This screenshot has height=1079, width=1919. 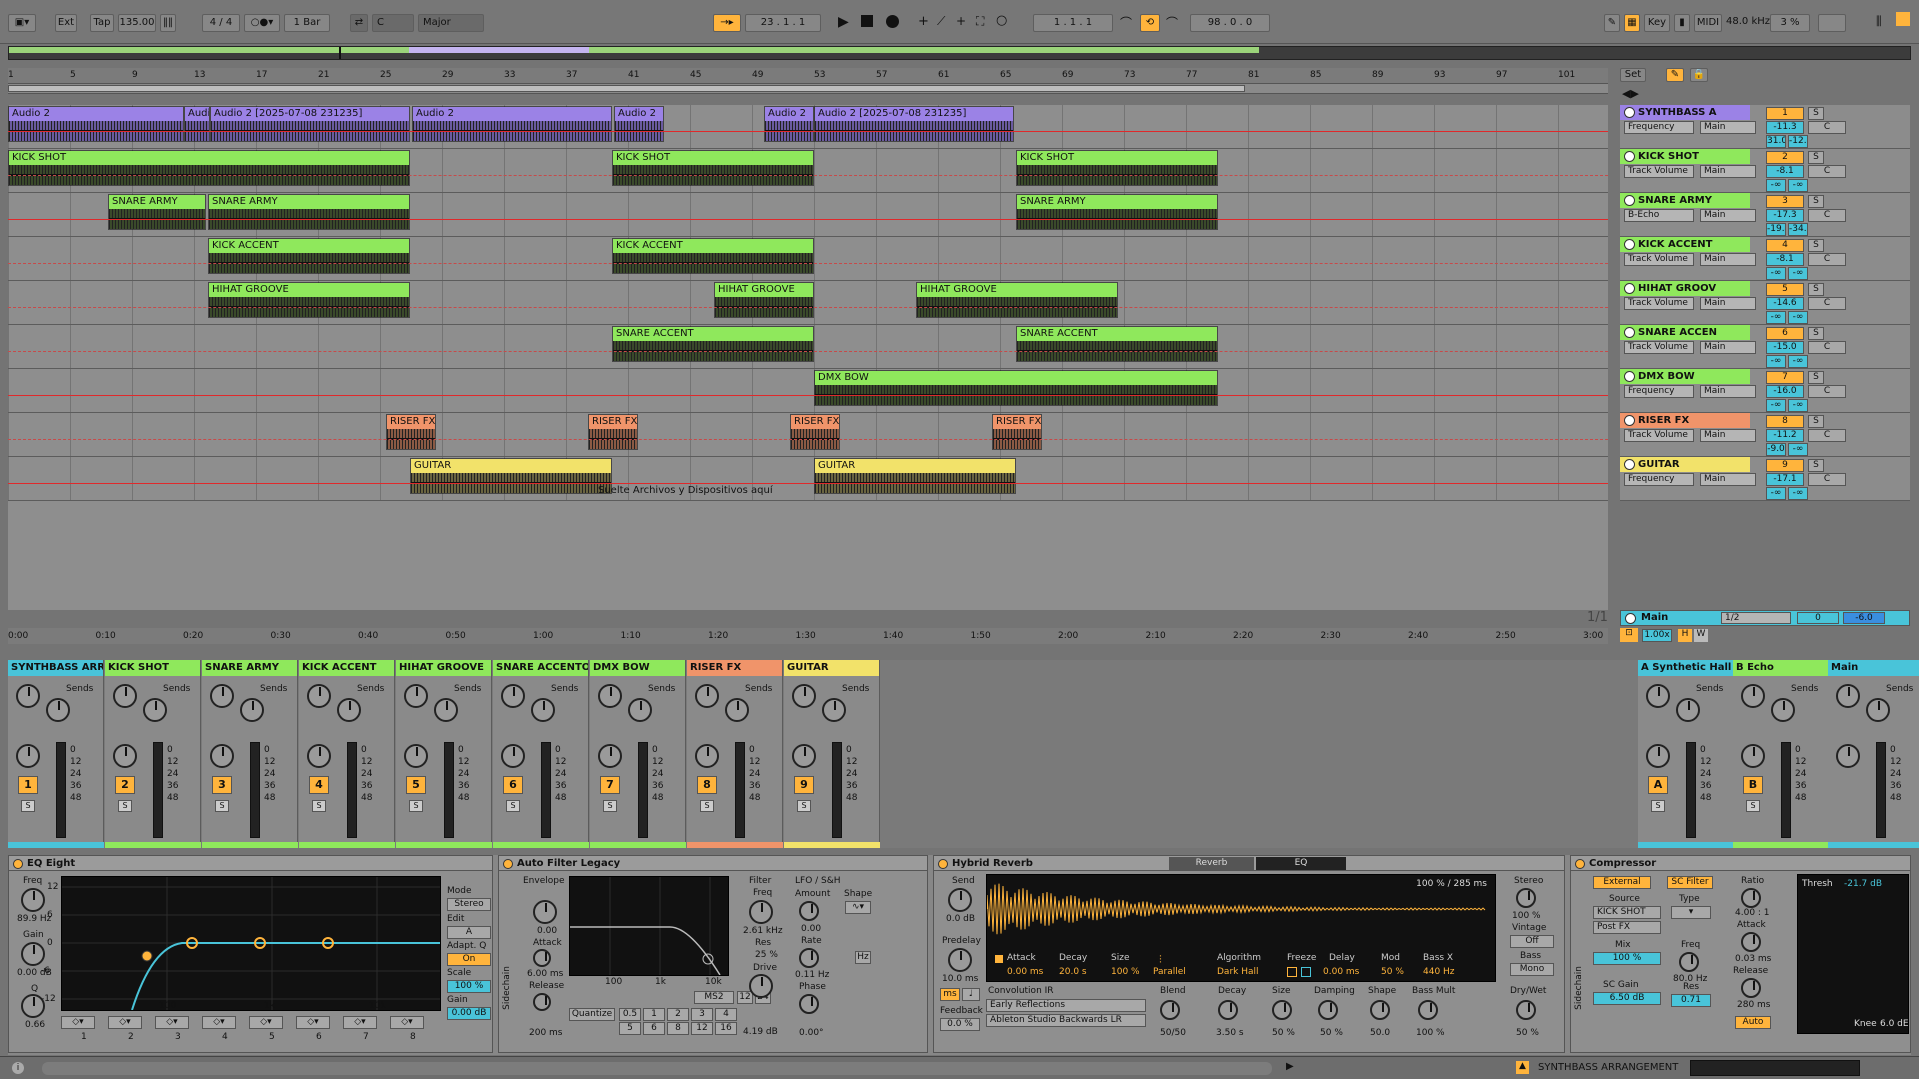 What do you see at coordinates (1532, 969) in the screenshot?
I see `bass-mono-toggle: Mono` at bounding box center [1532, 969].